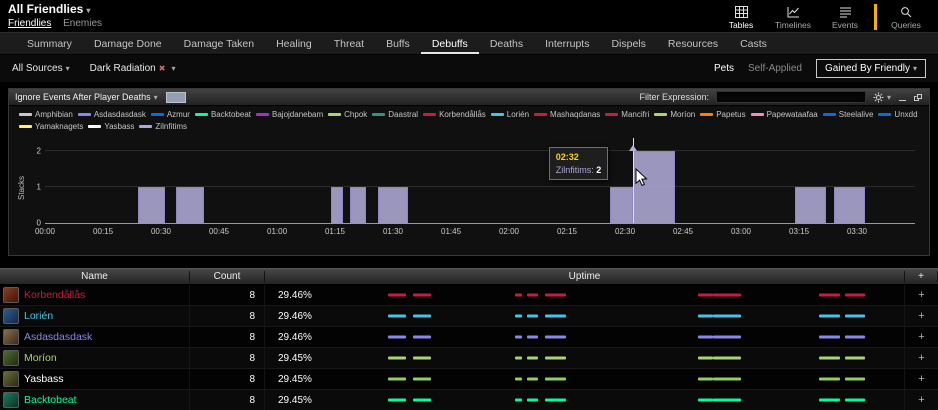  What do you see at coordinates (59, 9) in the screenshot?
I see `scope-dropdown: All Friendlies ▾` at bounding box center [59, 9].